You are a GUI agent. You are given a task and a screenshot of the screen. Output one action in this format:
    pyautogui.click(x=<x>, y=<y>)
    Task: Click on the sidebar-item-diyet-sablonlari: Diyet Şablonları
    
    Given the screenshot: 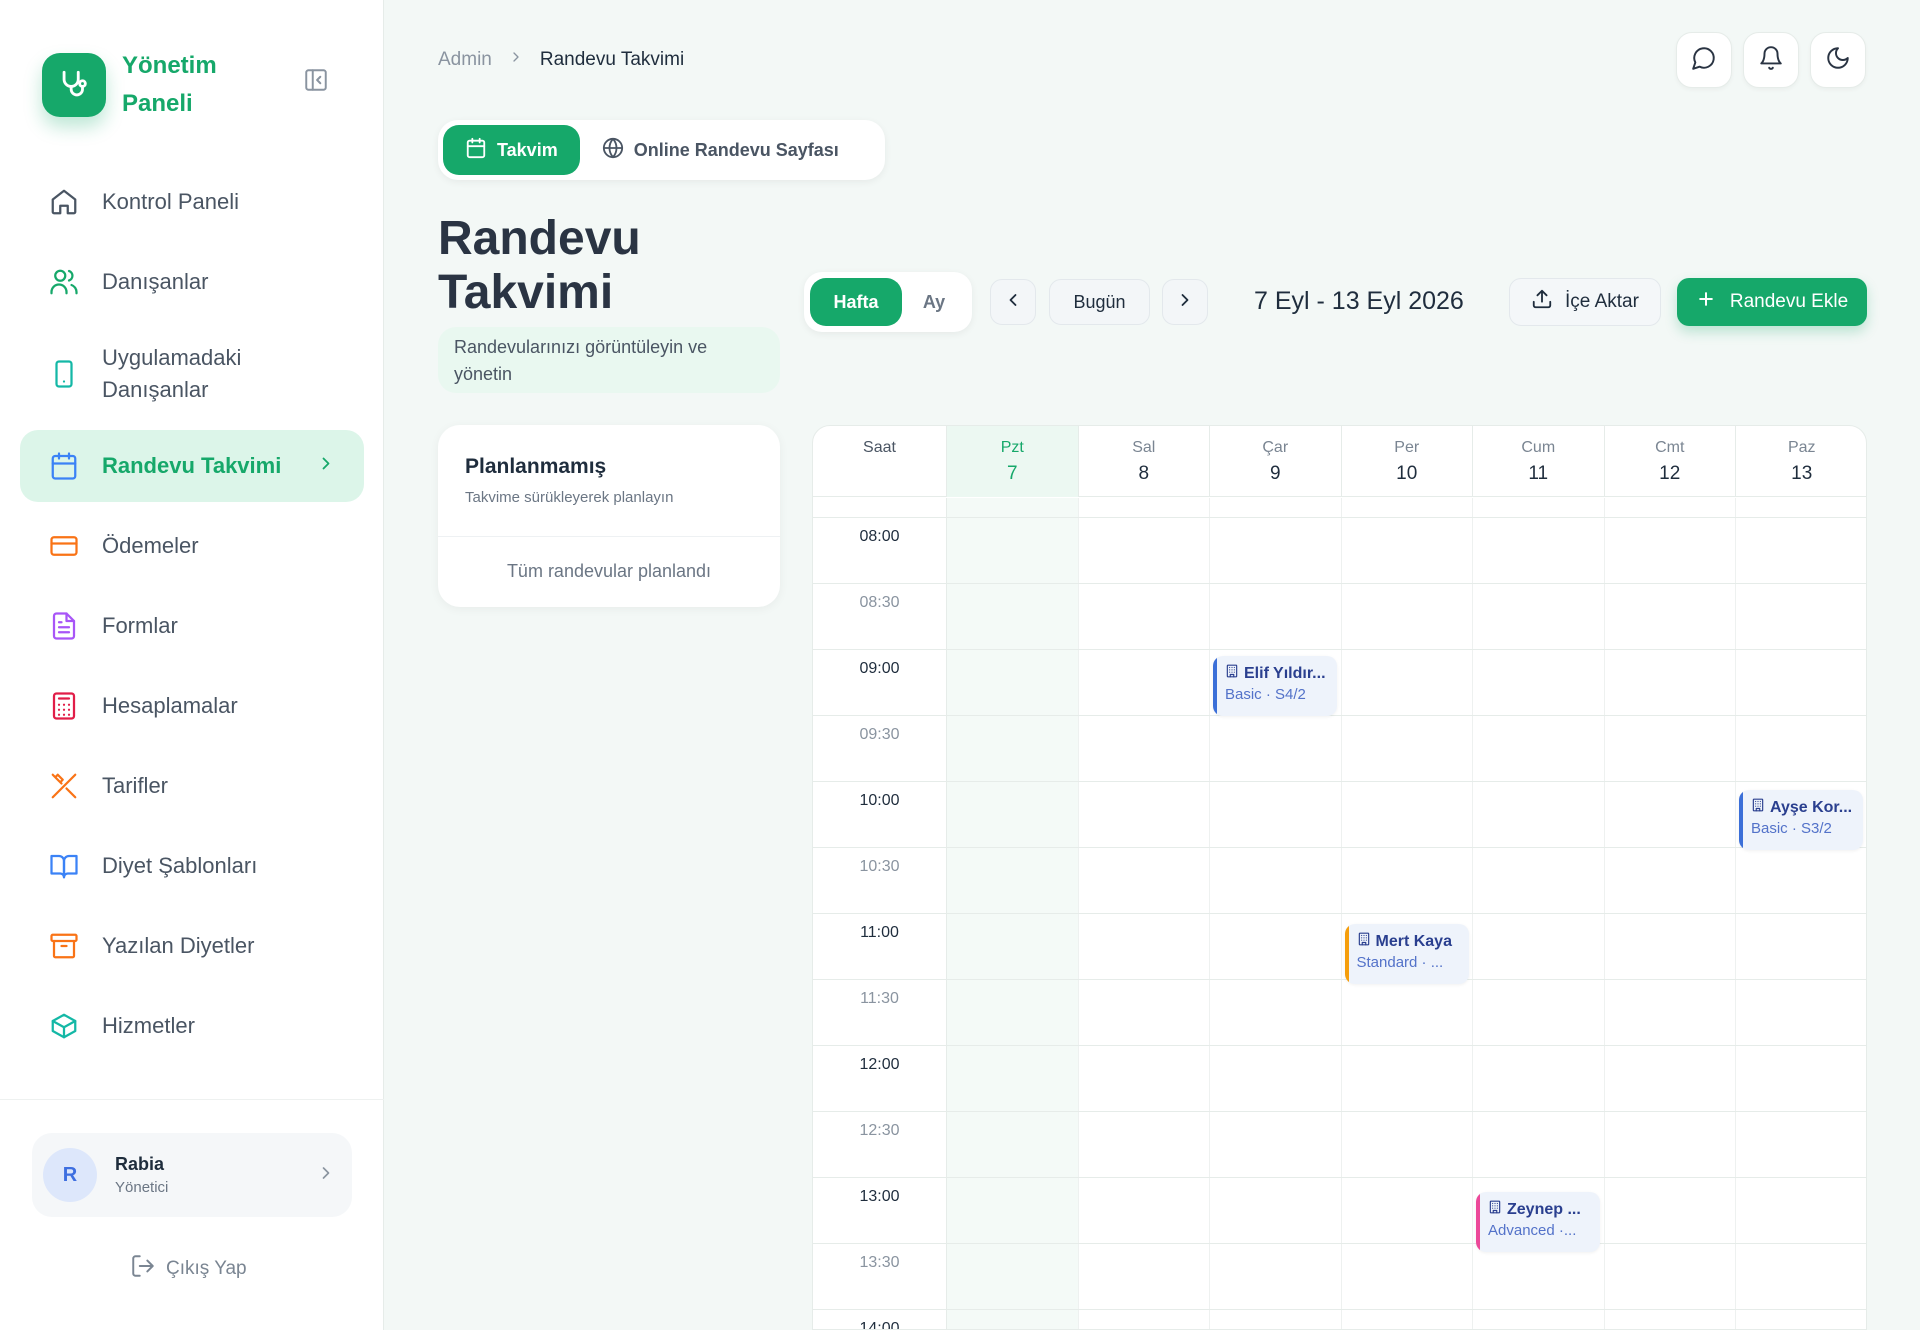 What is the action you would take?
    pyautogui.click(x=192, y=866)
    